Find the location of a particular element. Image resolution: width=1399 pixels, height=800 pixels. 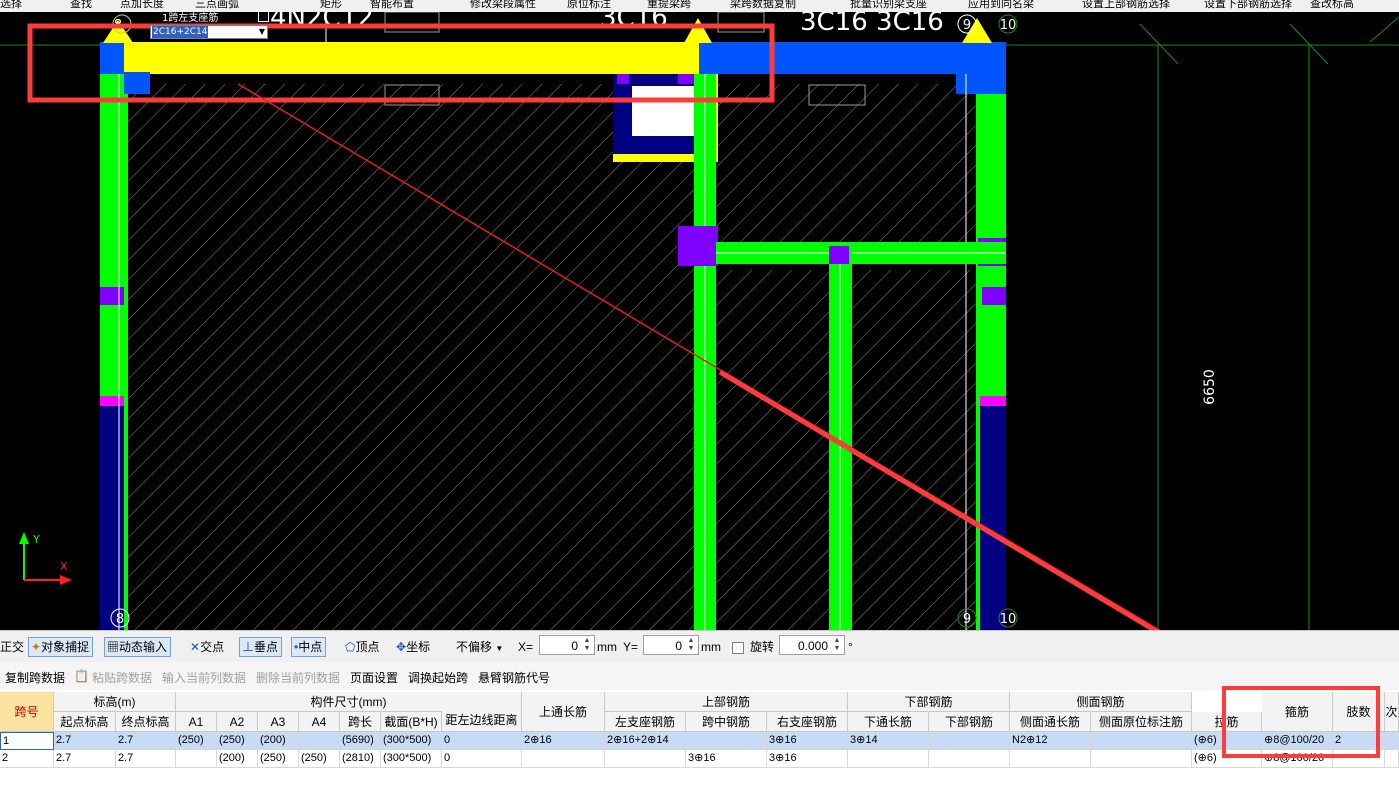

dropdown-field: 2C16+2C14 ▼ is located at coordinates (209, 32).